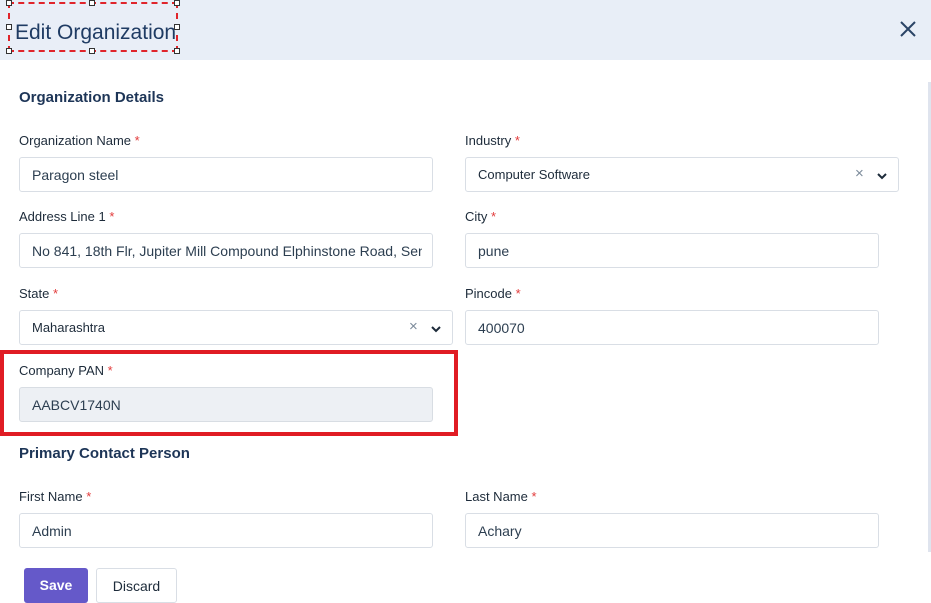 This screenshot has width=931, height=603. What do you see at coordinates (465, 30) in the screenshot?
I see `dialog-header: Edit Organization` at bounding box center [465, 30].